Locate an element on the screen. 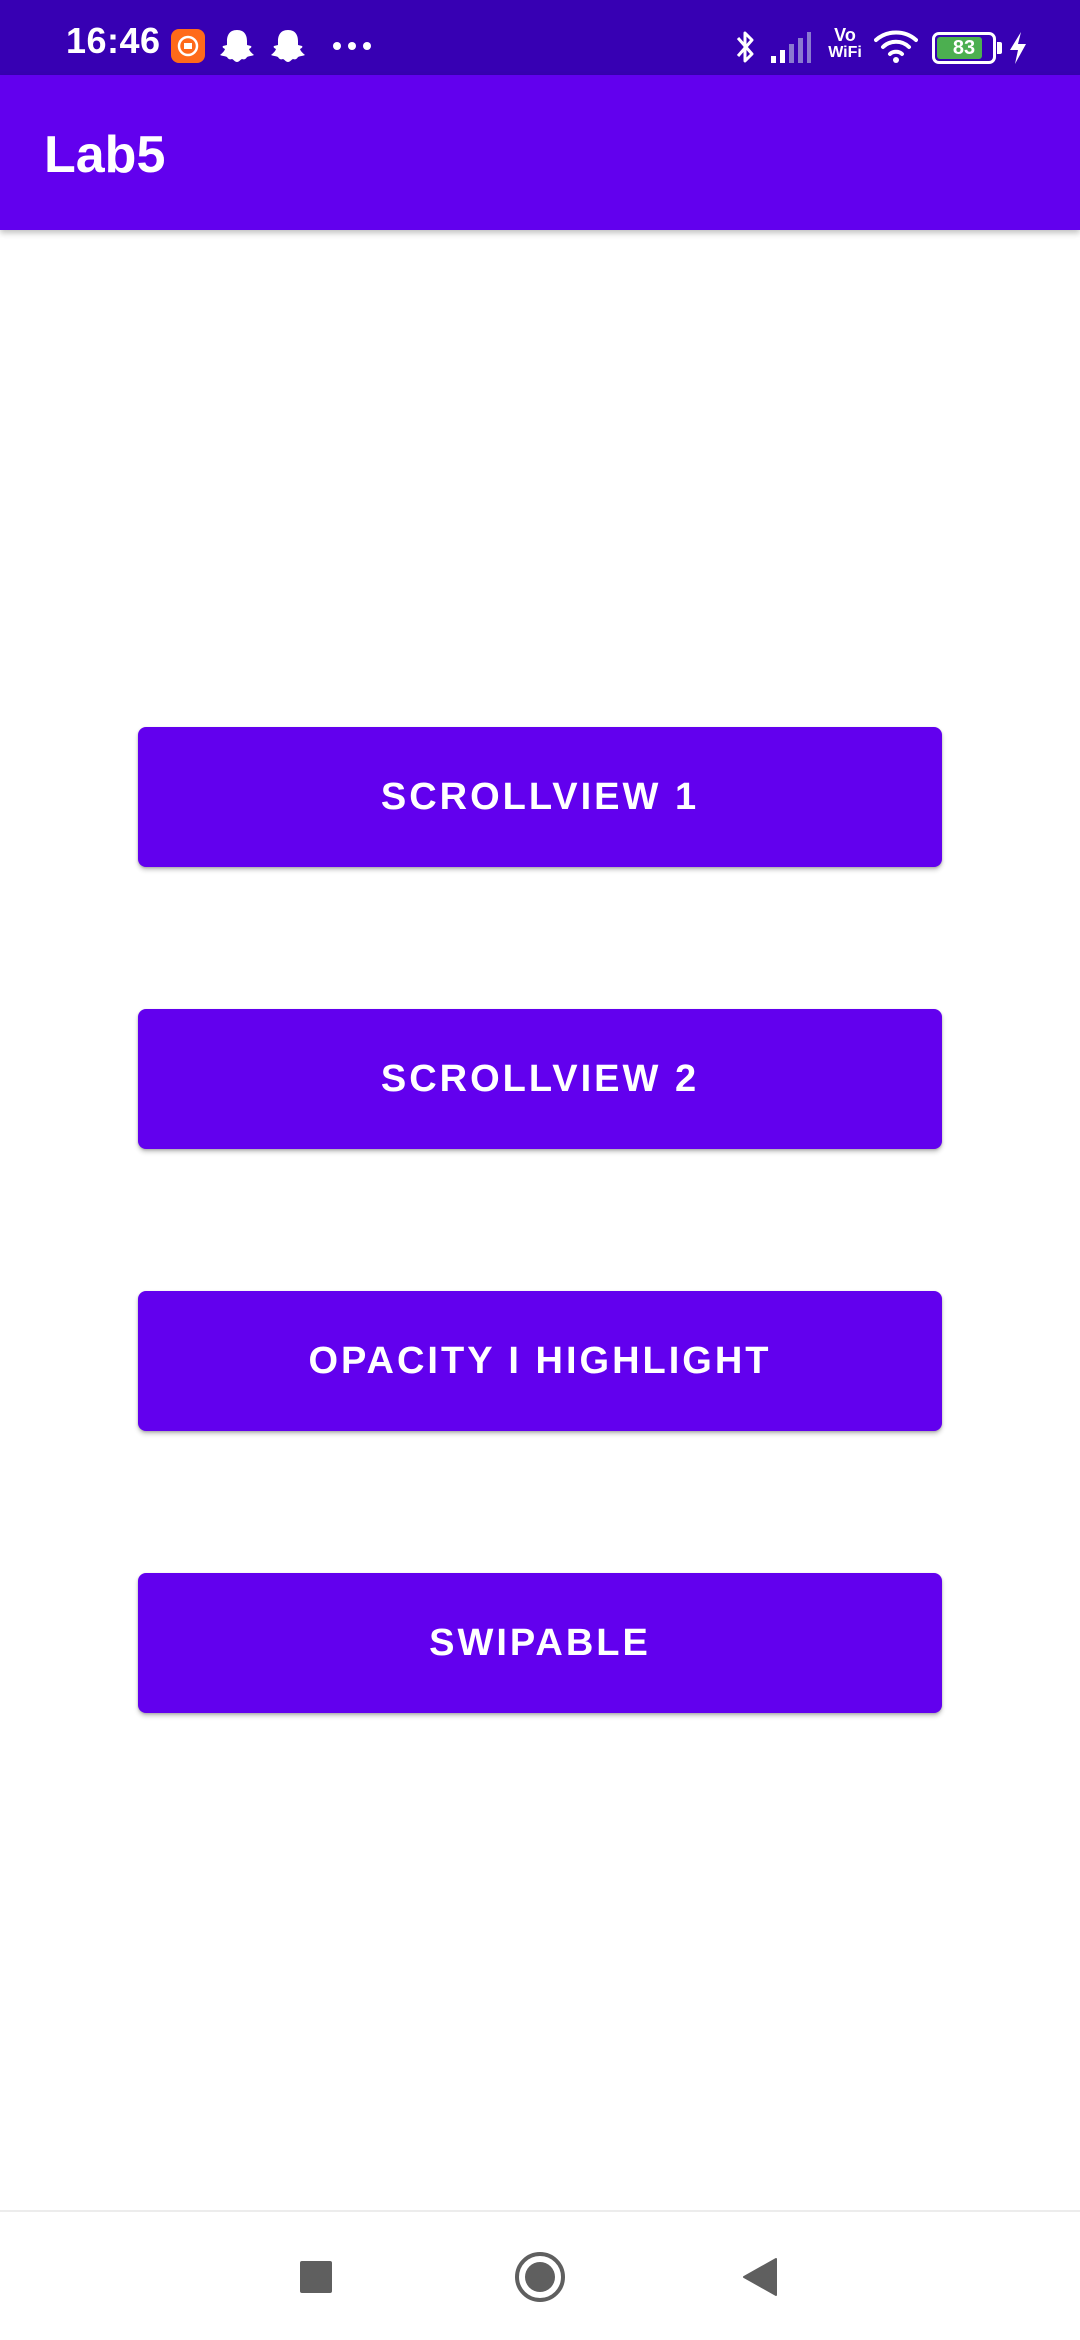  bluetooth-icon is located at coordinates (745, 47).